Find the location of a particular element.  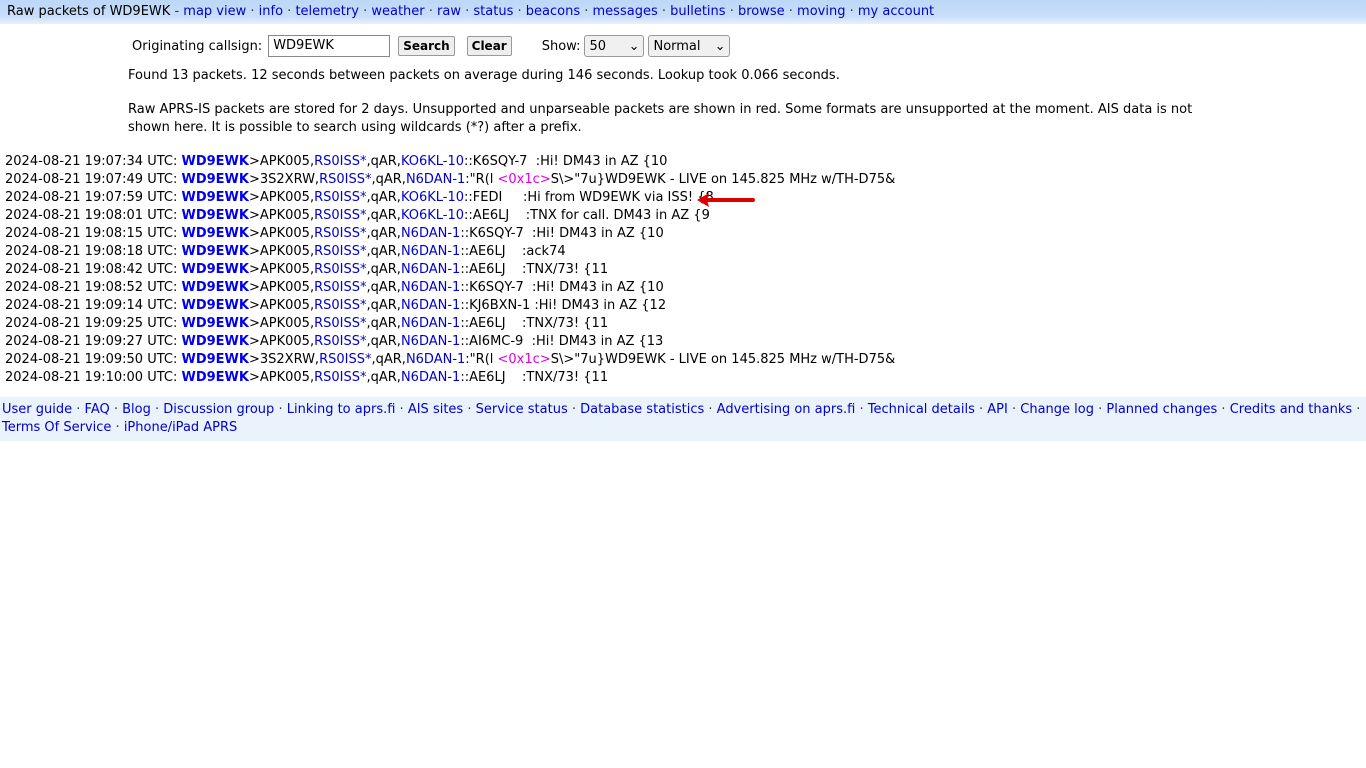

packet-payload: ::K6SQY-7 :Hi! DM43 in AZ {10 is located at coordinates (562, 287).